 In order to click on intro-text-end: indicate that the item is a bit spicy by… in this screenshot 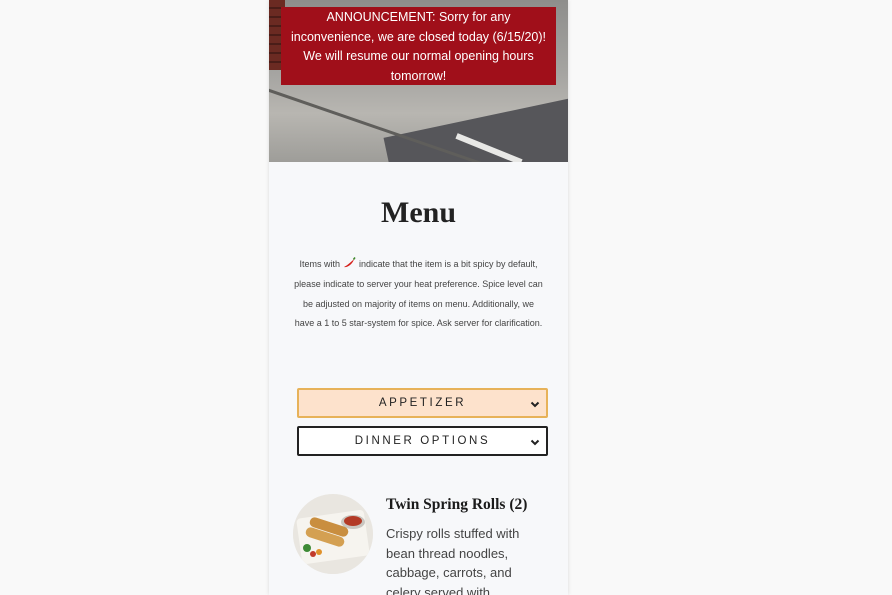, I will do `click(418, 294)`.